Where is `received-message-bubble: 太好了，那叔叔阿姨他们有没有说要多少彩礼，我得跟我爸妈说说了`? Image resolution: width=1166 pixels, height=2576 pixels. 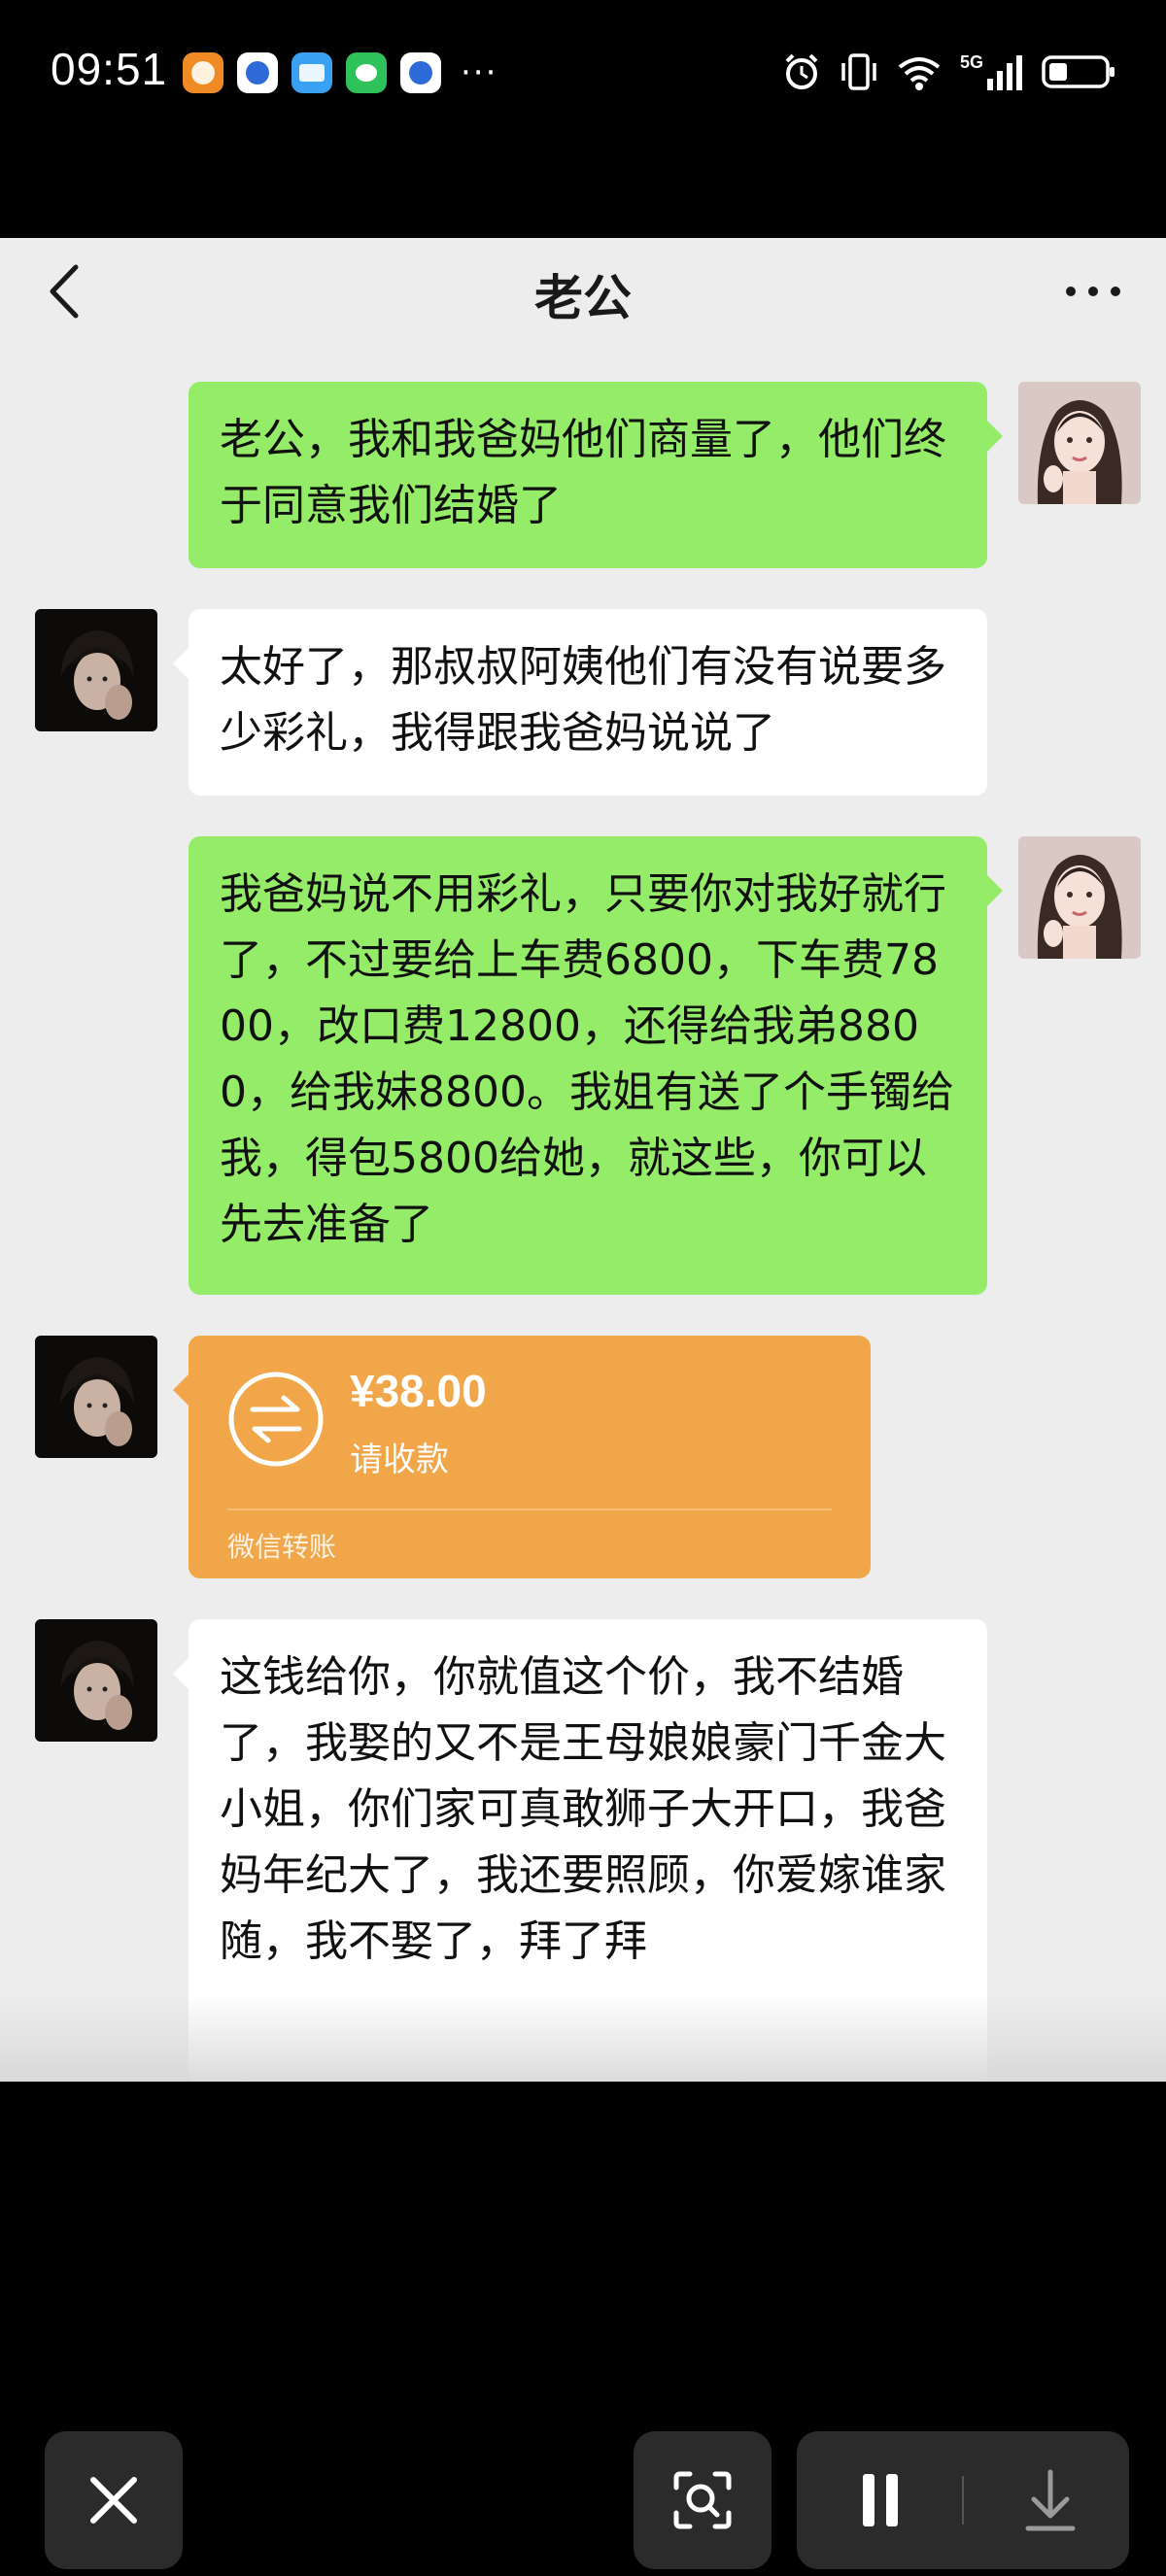
received-message-bubble: 太好了，那叔叔阿姨他们有没有说要多少彩礼，我得跟我爸妈说说了 is located at coordinates (580, 702).